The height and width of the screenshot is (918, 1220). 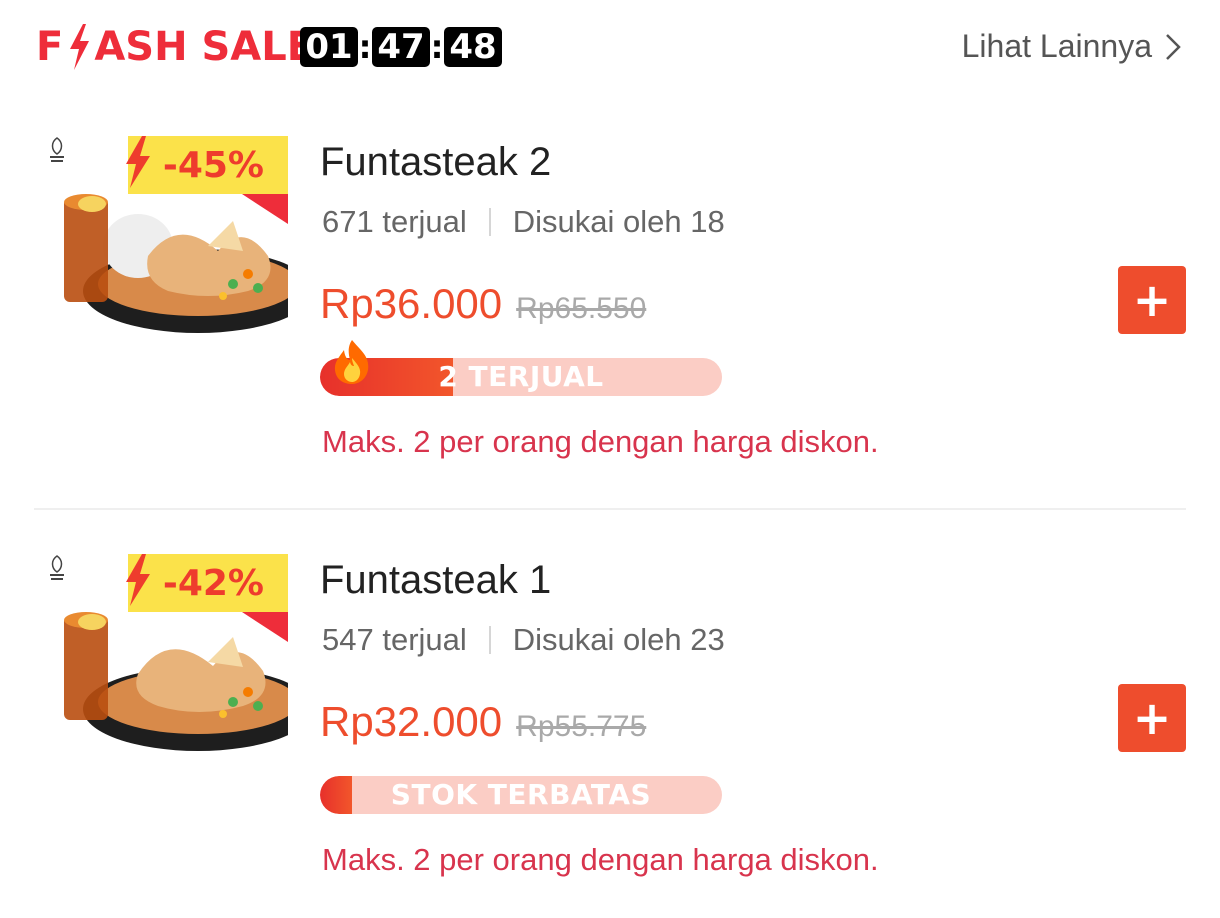 I want to click on price-row: Rp36.000 Rp65.550, so click(x=483, y=304).